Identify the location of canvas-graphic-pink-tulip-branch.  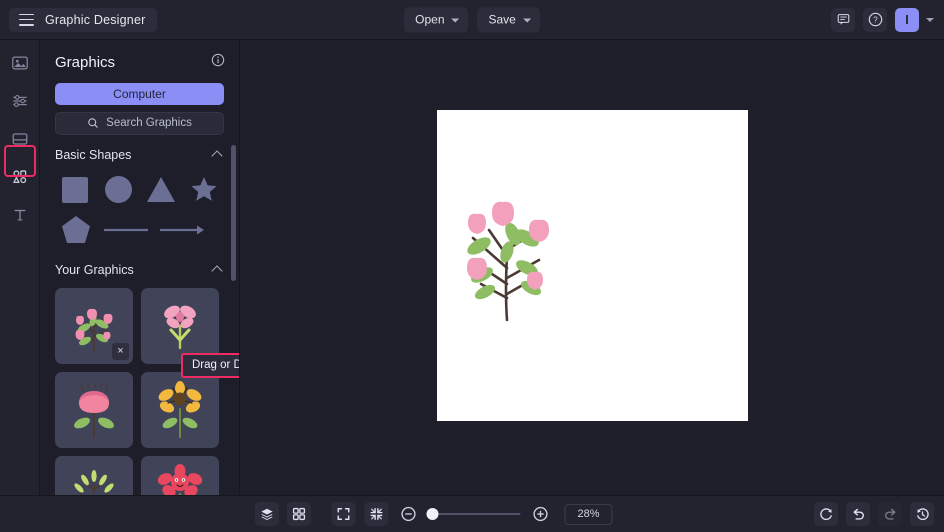
(508, 261).